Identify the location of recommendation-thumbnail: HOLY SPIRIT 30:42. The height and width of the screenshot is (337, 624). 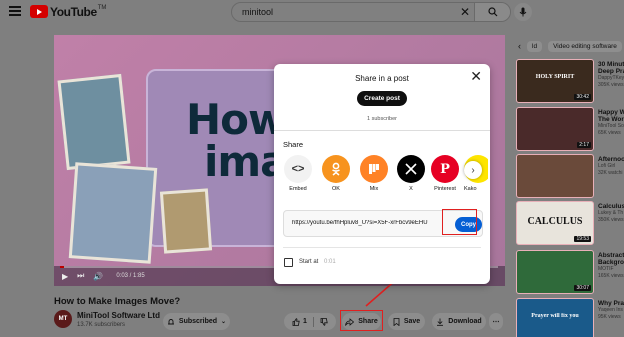
(555, 81).